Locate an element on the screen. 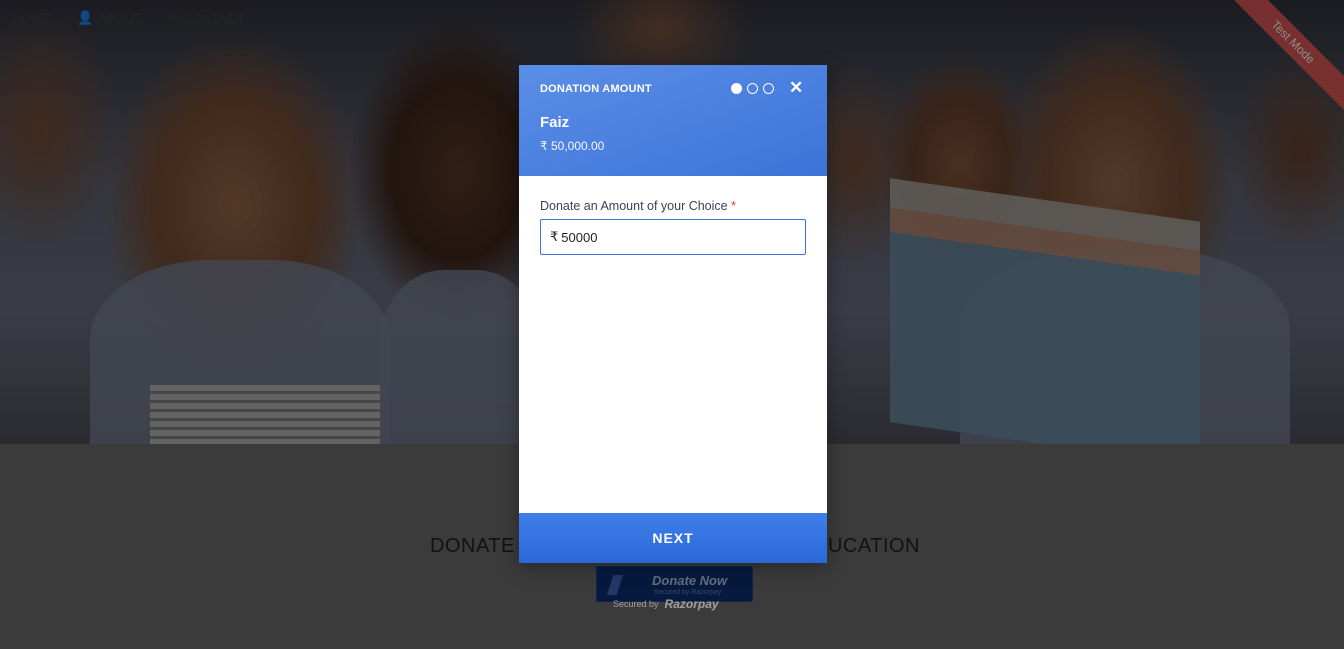 The image size is (1344, 649). amount-field-label: Donate an Amount of your Choice * is located at coordinates (638, 206).